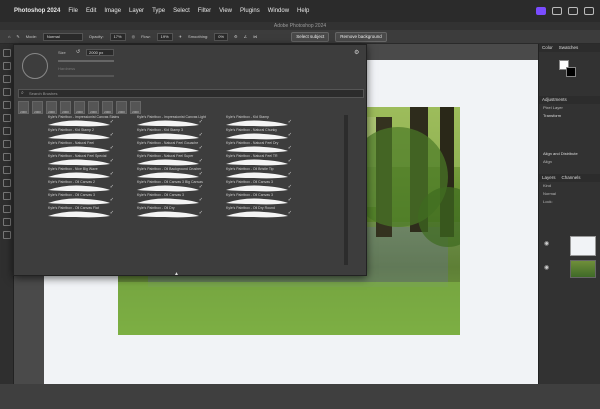 This screenshot has width=600, height=409. Describe the element at coordinates (7, 144) in the screenshot. I see `brush-tool-icon` at that location.